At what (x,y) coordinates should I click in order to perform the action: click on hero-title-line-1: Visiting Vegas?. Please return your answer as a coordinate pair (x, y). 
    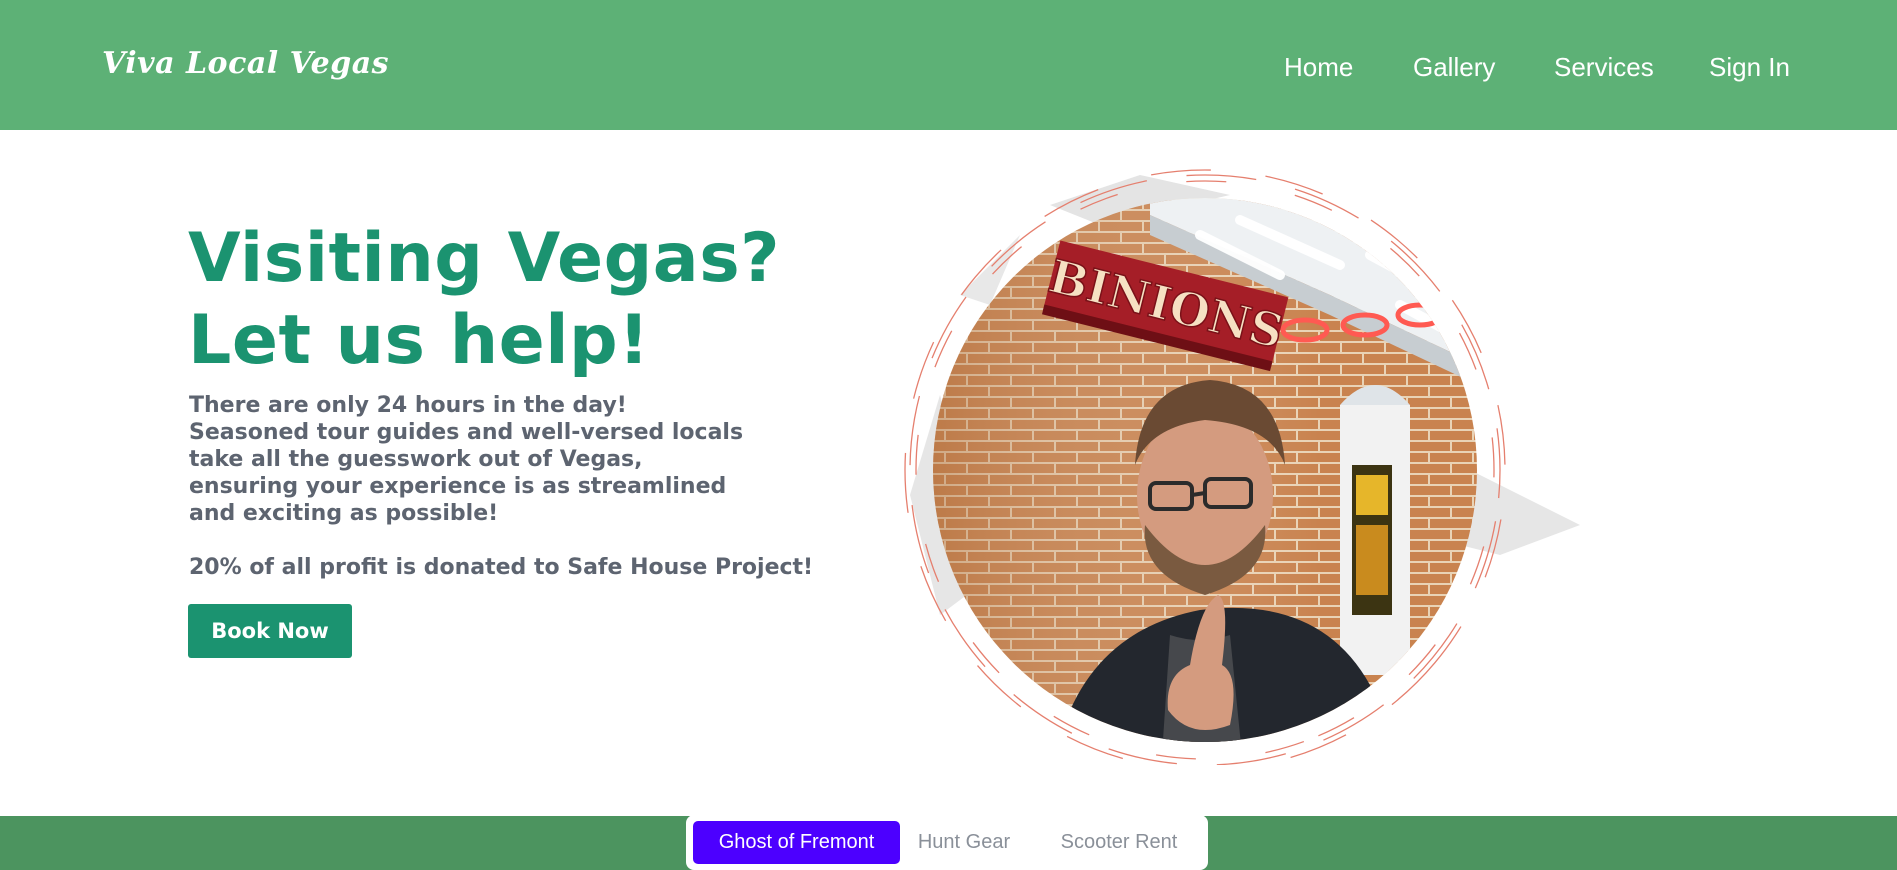
    Looking at the image, I should click on (484, 258).